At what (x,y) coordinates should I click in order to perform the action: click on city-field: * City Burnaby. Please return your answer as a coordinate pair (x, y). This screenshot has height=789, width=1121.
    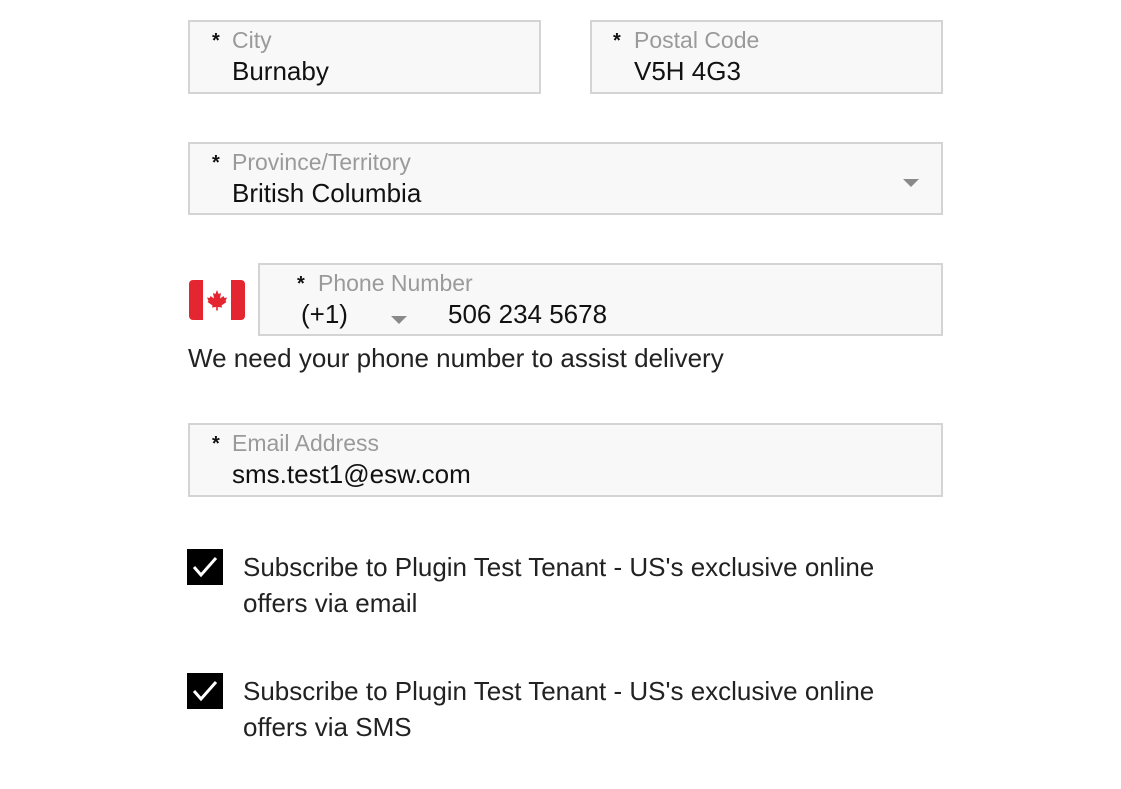
    Looking at the image, I should click on (364, 57).